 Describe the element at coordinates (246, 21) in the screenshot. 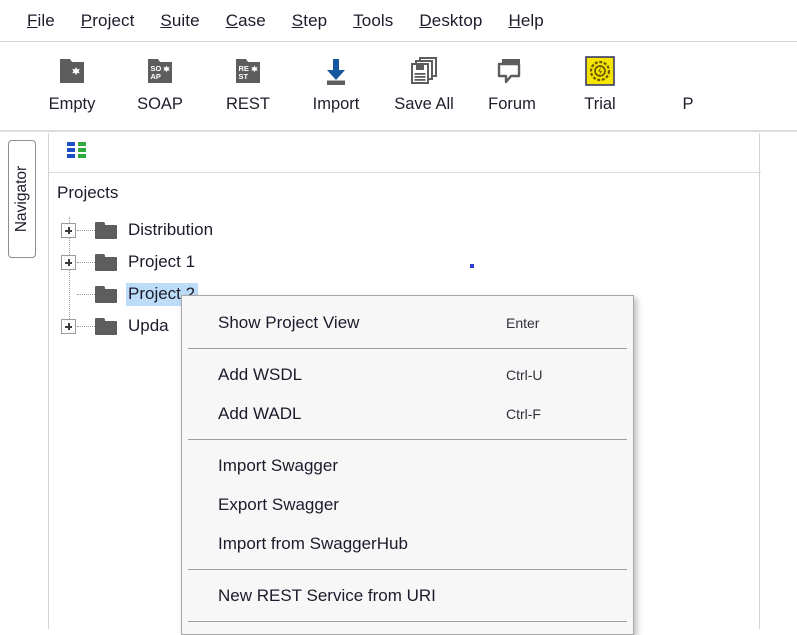

I see `menu-case: Case` at that location.